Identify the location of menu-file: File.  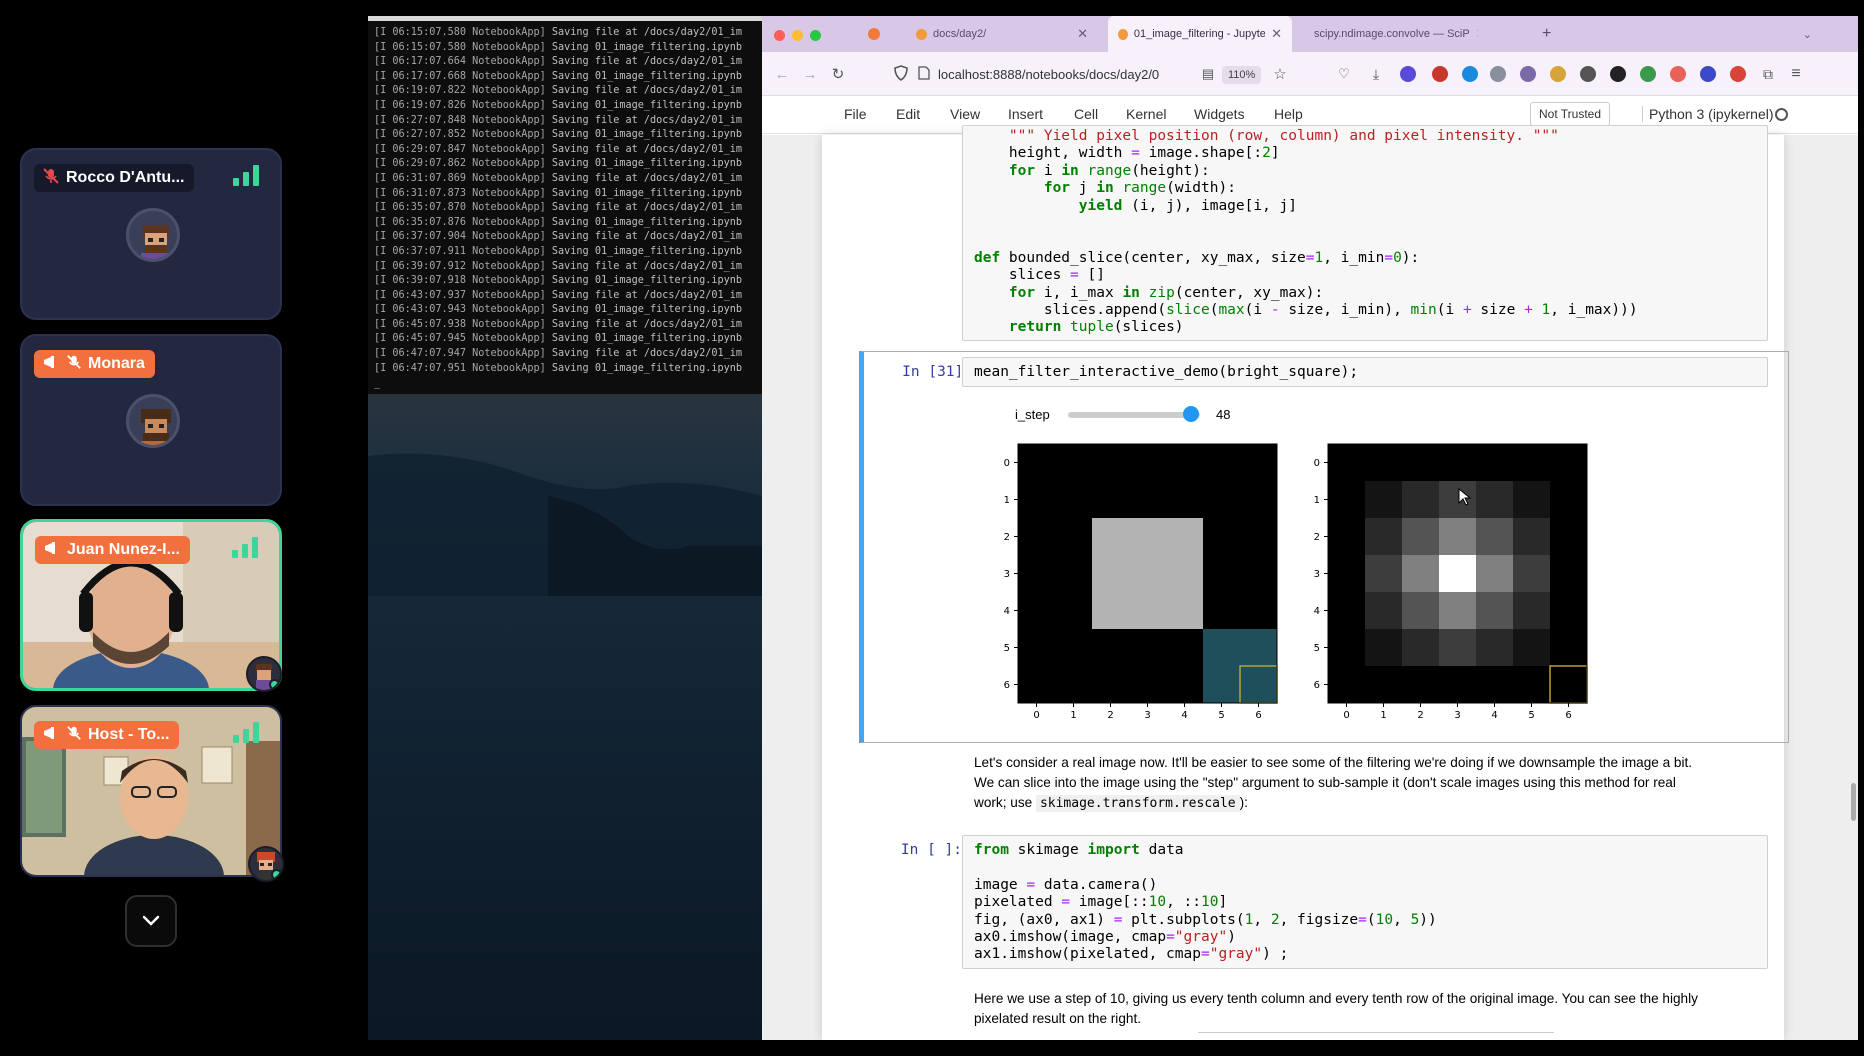
(855, 114).